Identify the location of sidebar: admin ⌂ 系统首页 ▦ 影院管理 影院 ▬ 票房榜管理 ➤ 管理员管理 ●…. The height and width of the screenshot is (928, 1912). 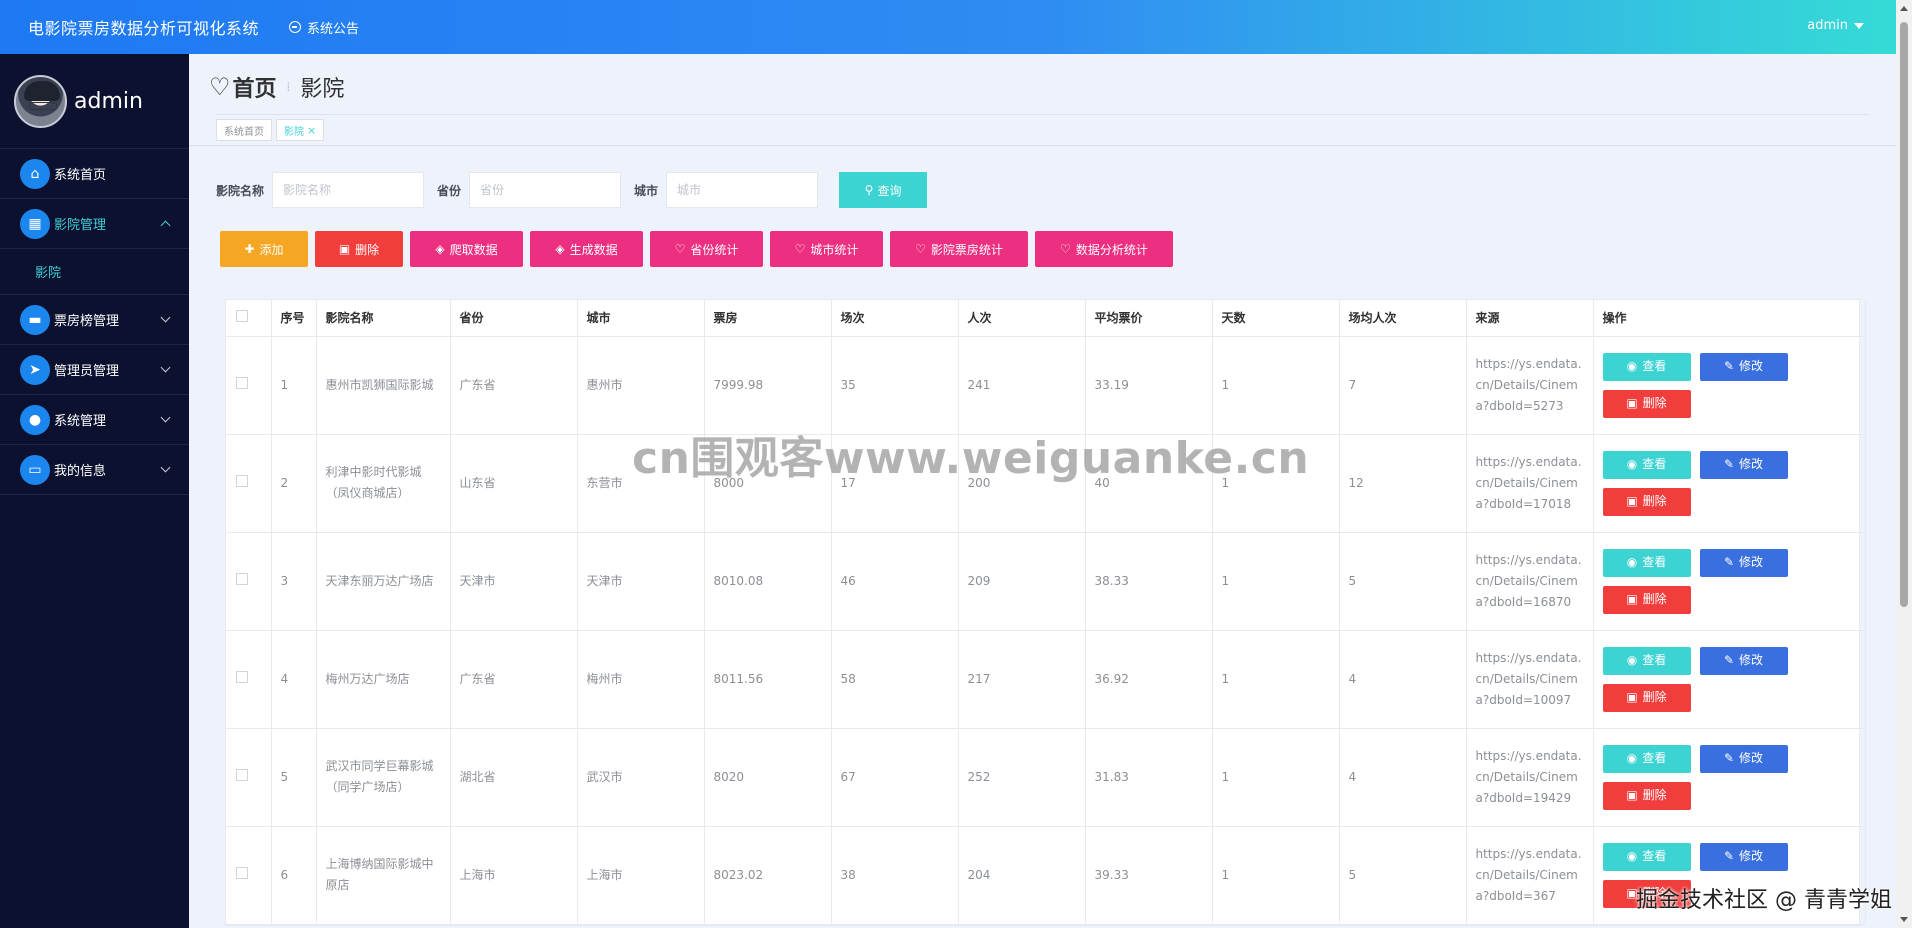
(94, 491).